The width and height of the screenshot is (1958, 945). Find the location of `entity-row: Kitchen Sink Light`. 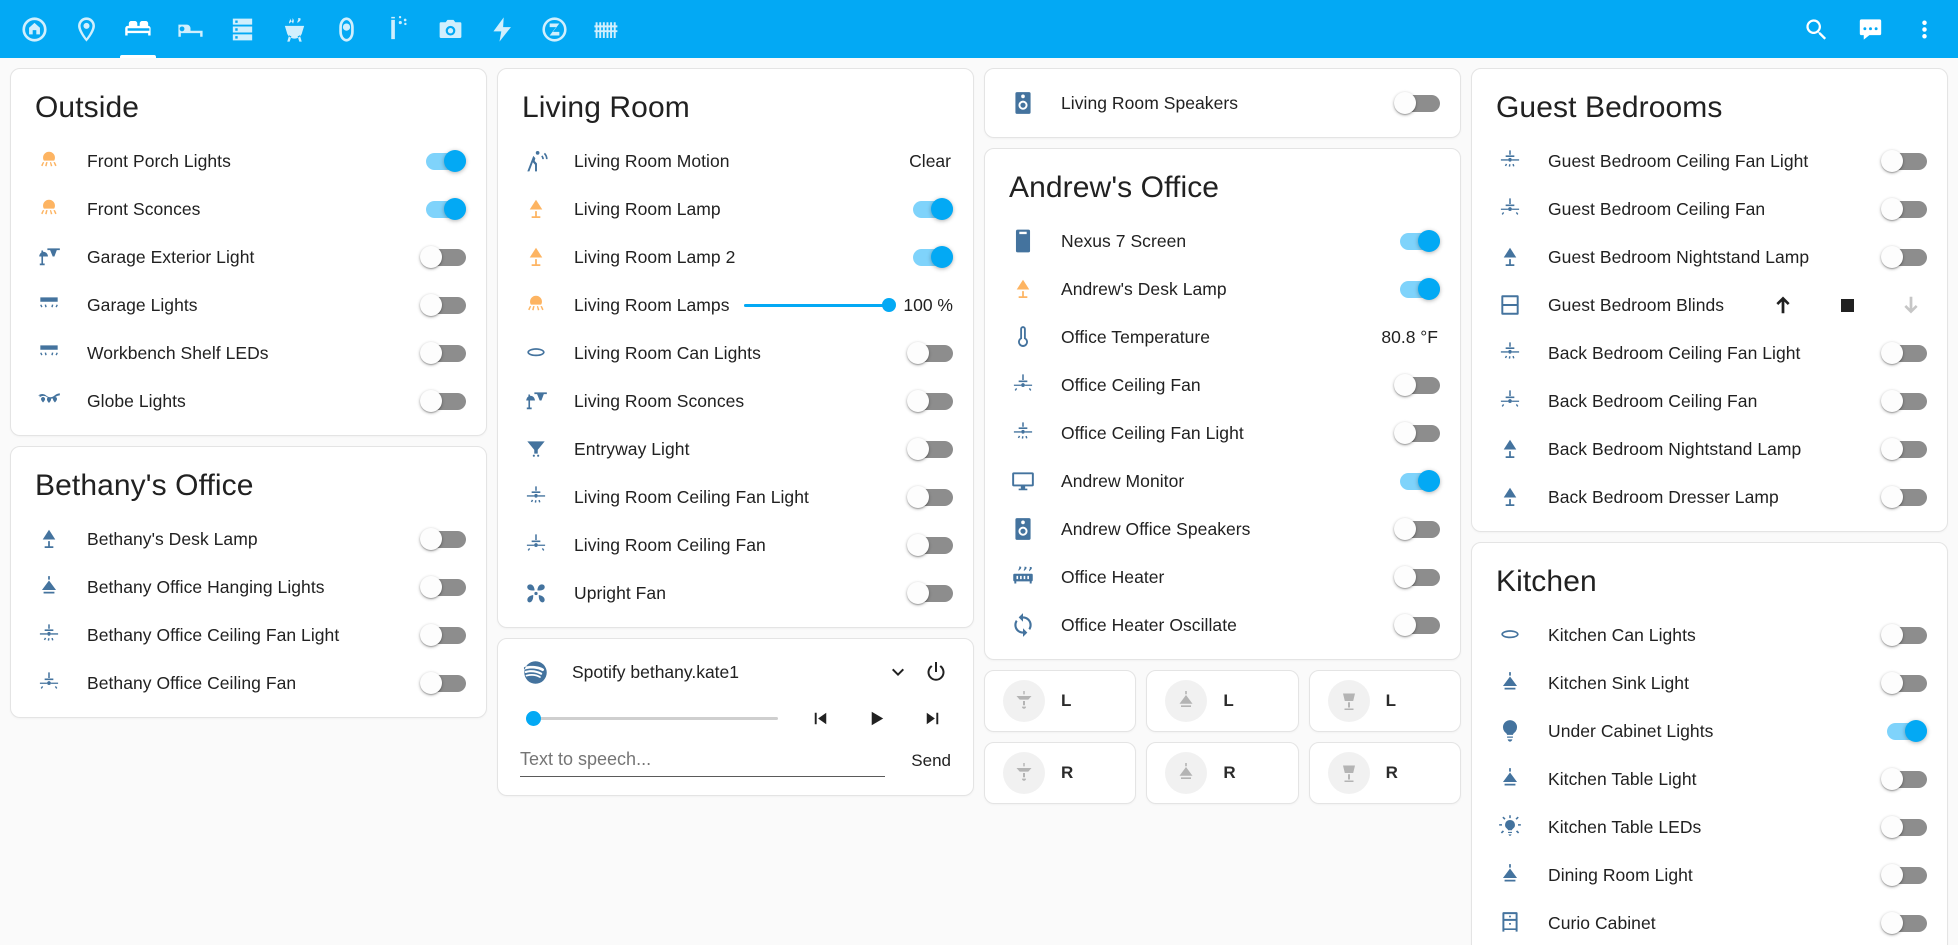

entity-row: Kitchen Sink Light is located at coordinates (1709, 683).